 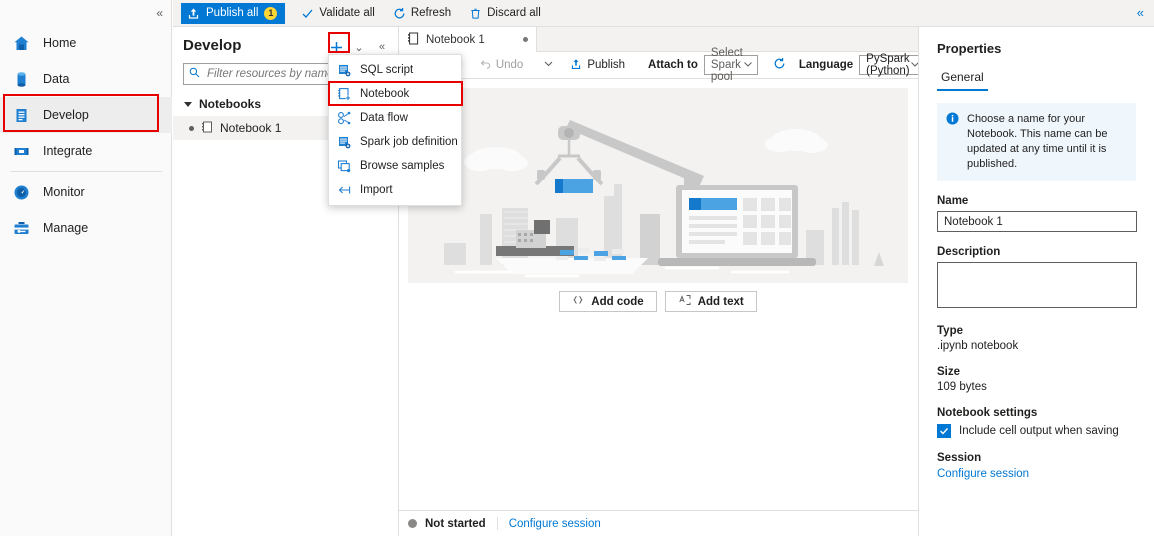 I want to click on menu-item-notebook: Notebook, so click(x=395, y=94).